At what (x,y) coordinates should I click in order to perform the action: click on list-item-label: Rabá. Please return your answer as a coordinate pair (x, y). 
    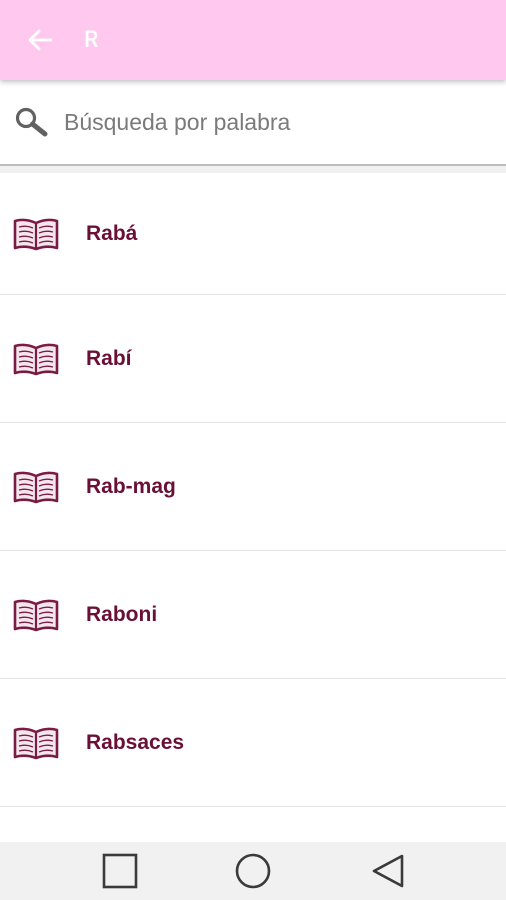
    Looking at the image, I should click on (112, 233).